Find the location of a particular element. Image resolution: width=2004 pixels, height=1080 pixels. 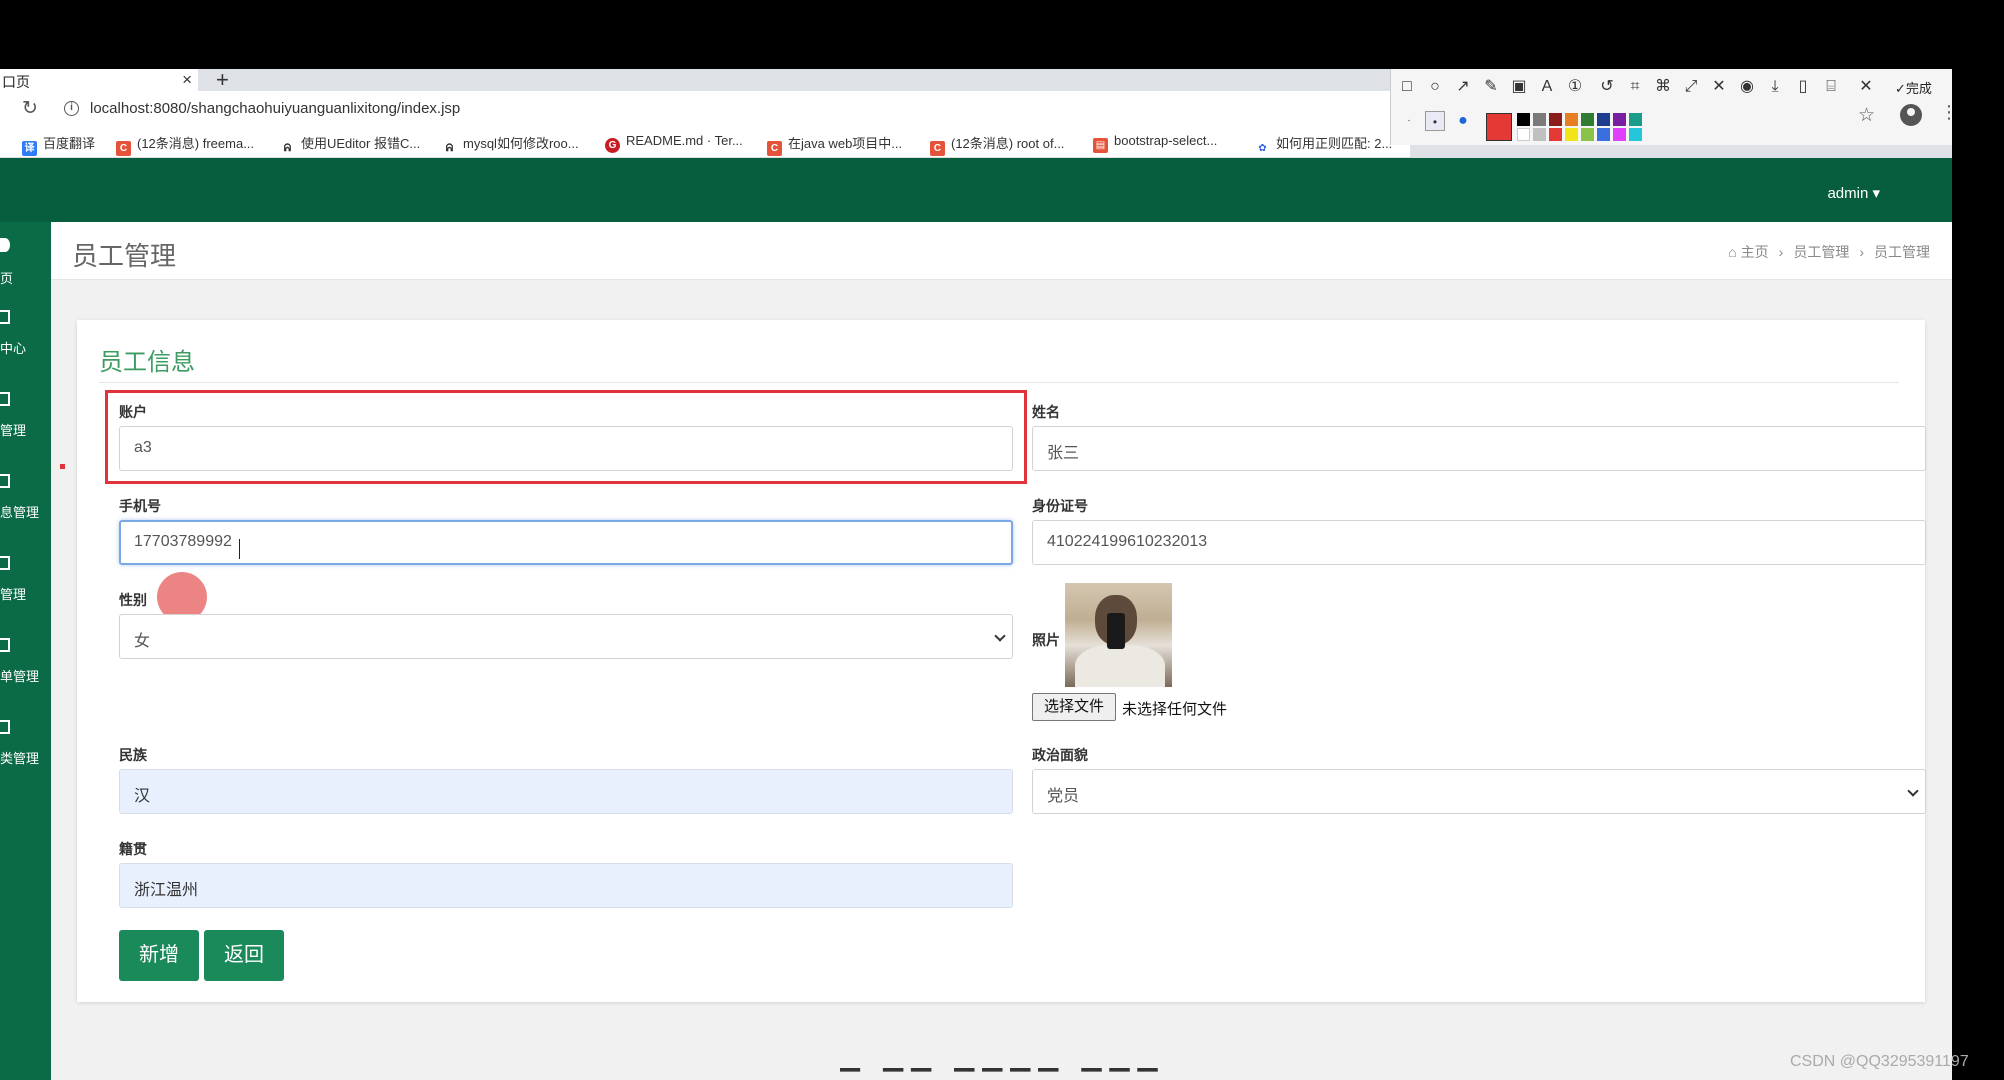

done-button: ✓完成 is located at coordinates (1913, 87).